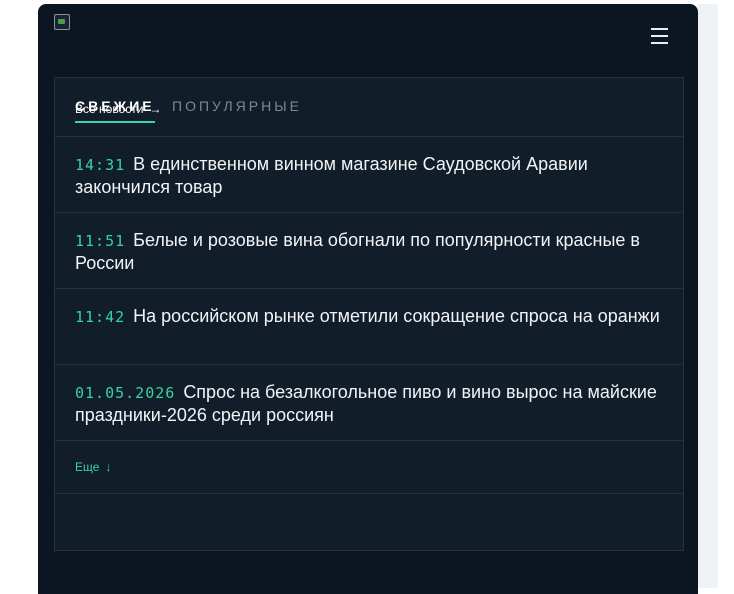 The height and width of the screenshot is (594, 734). I want to click on news-time: 01.05.2026, so click(125, 393).